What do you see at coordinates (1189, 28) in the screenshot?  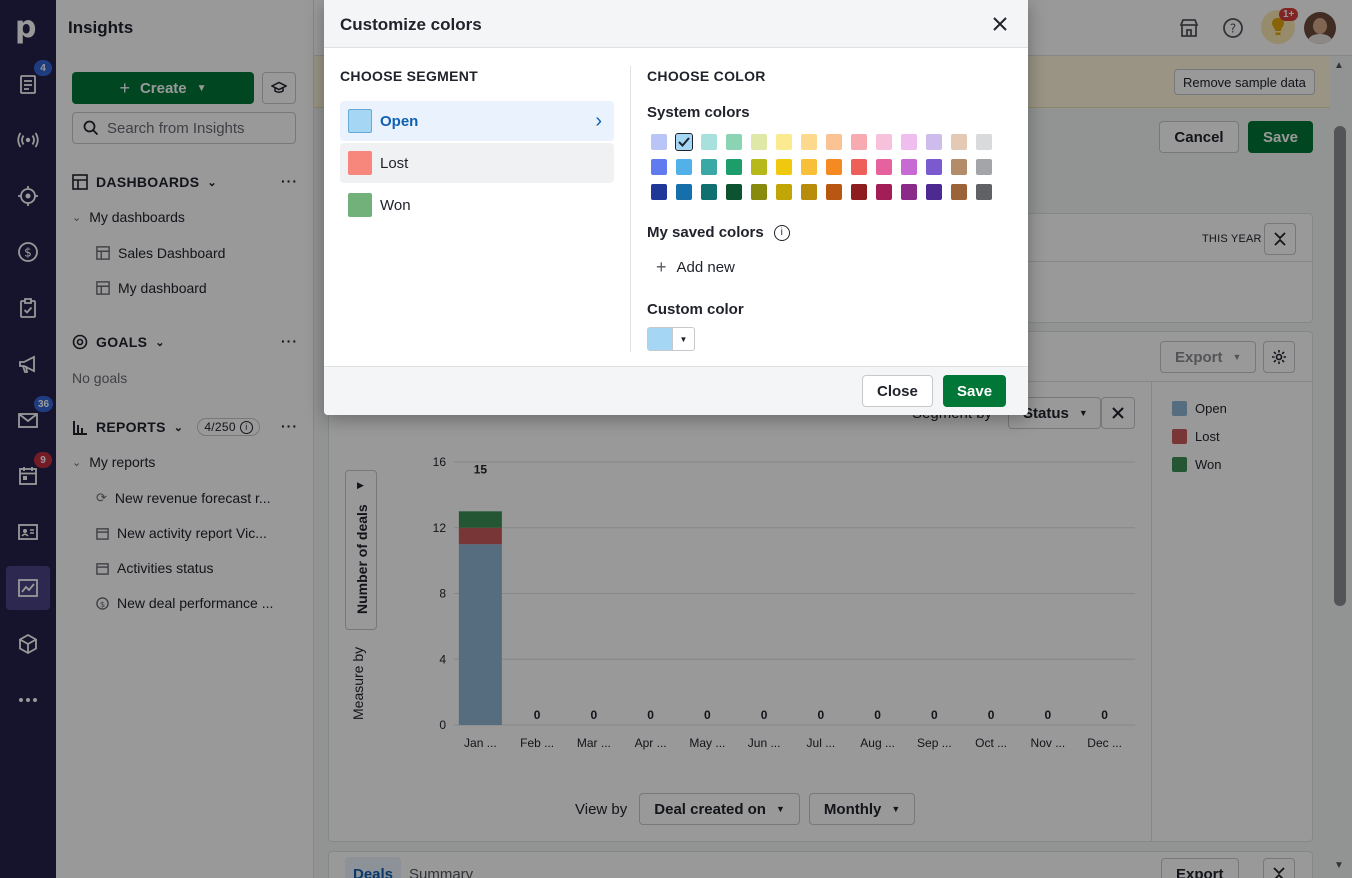 I see `marketplace-icon` at bounding box center [1189, 28].